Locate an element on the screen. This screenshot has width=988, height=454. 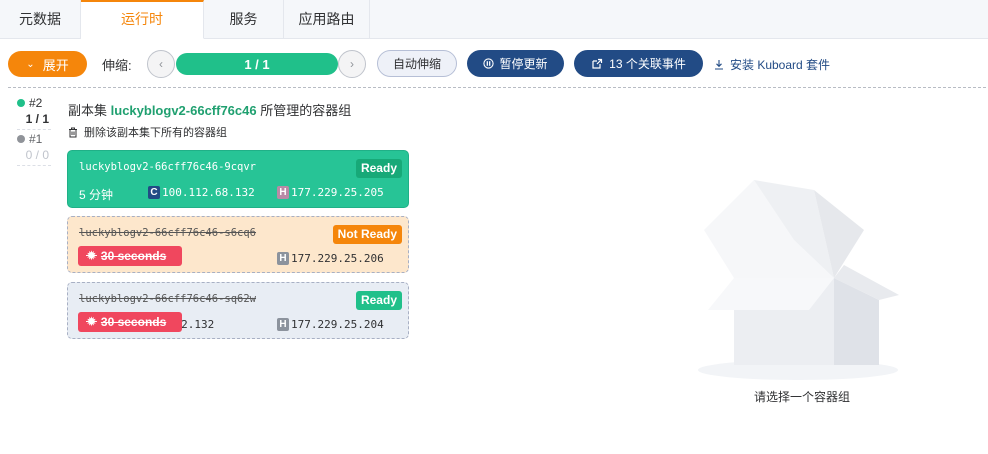
install-kuboard-link: 安装 Kuboard 套件 is located at coordinates (772, 64).